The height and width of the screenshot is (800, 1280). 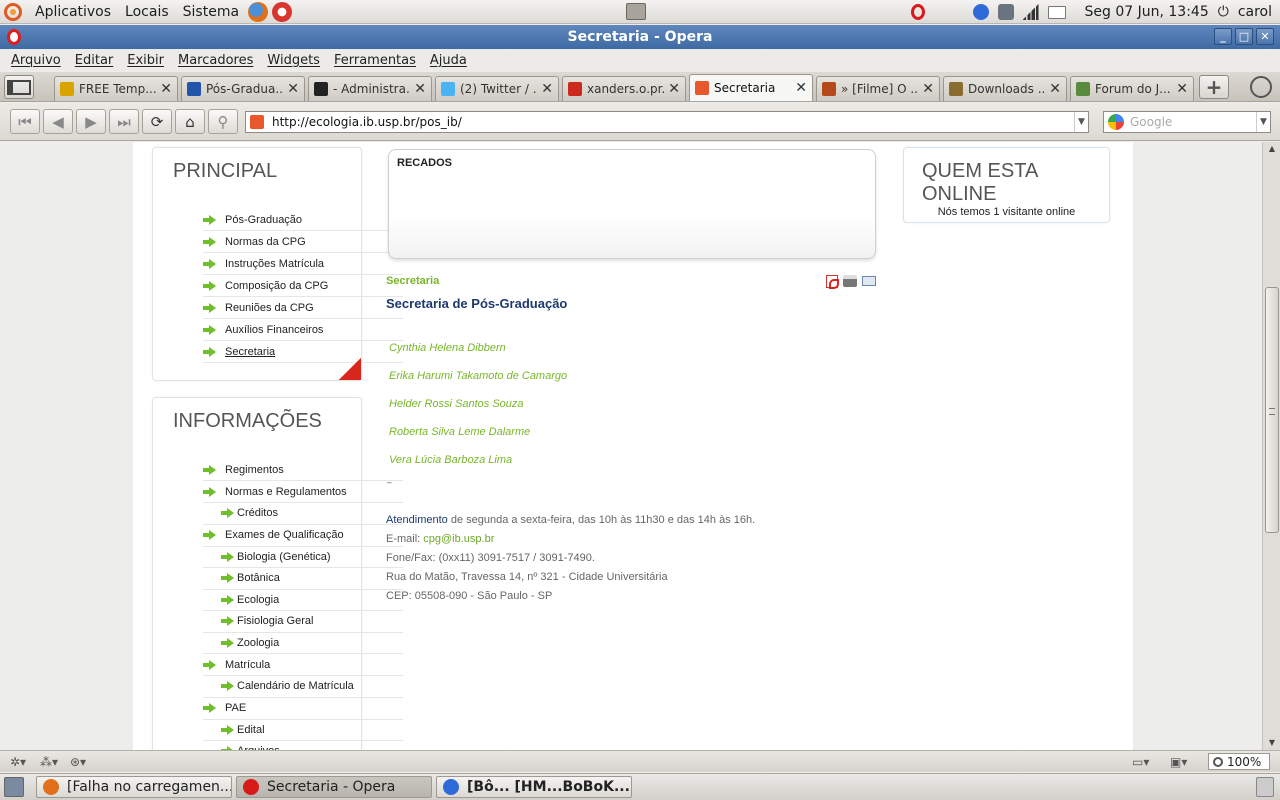 What do you see at coordinates (19, 87) in the screenshot?
I see `panel-toggle-button` at bounding box center [19, 87].